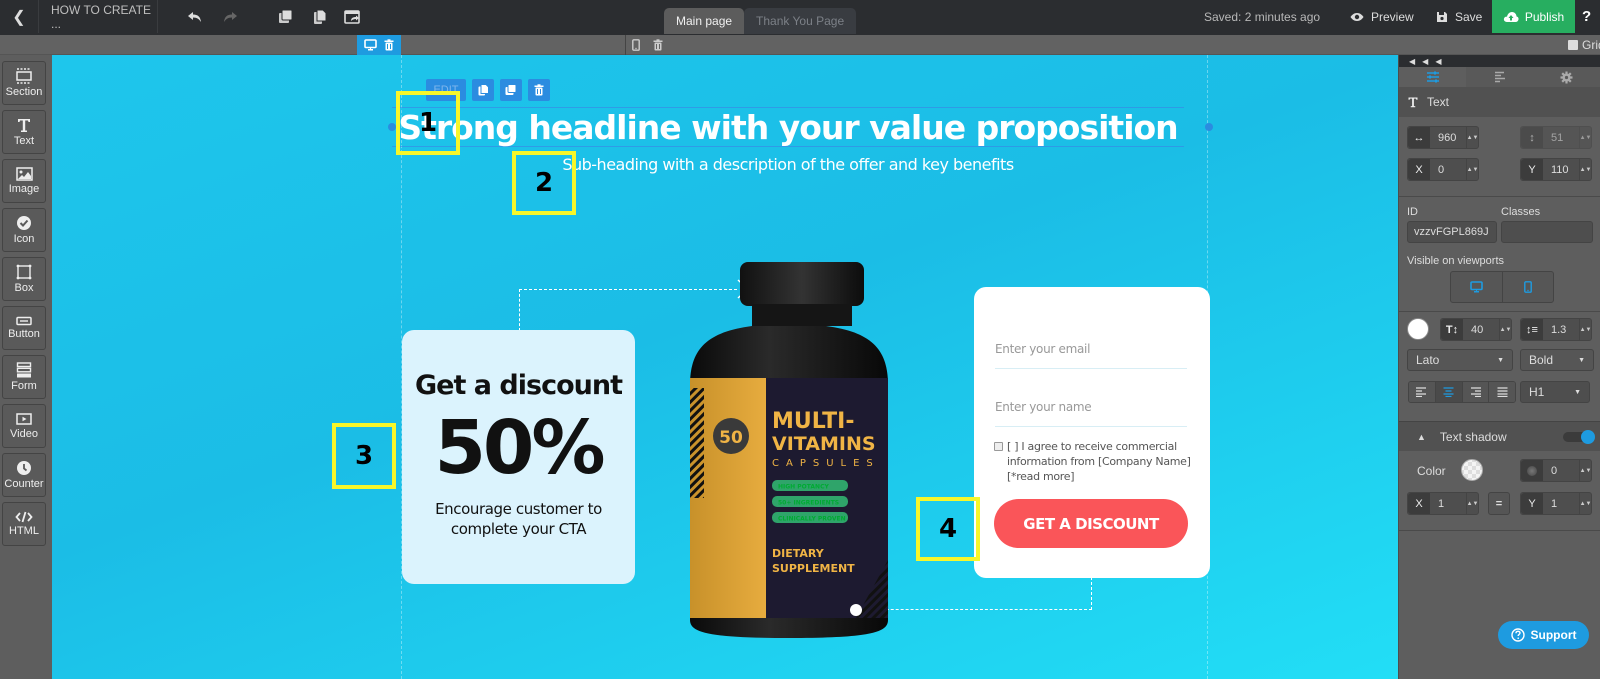  What do you see at coordinates (1528, 287) in the screenshot?
I see `visible-mobile-toggle` at bounding box center [1528, 287].